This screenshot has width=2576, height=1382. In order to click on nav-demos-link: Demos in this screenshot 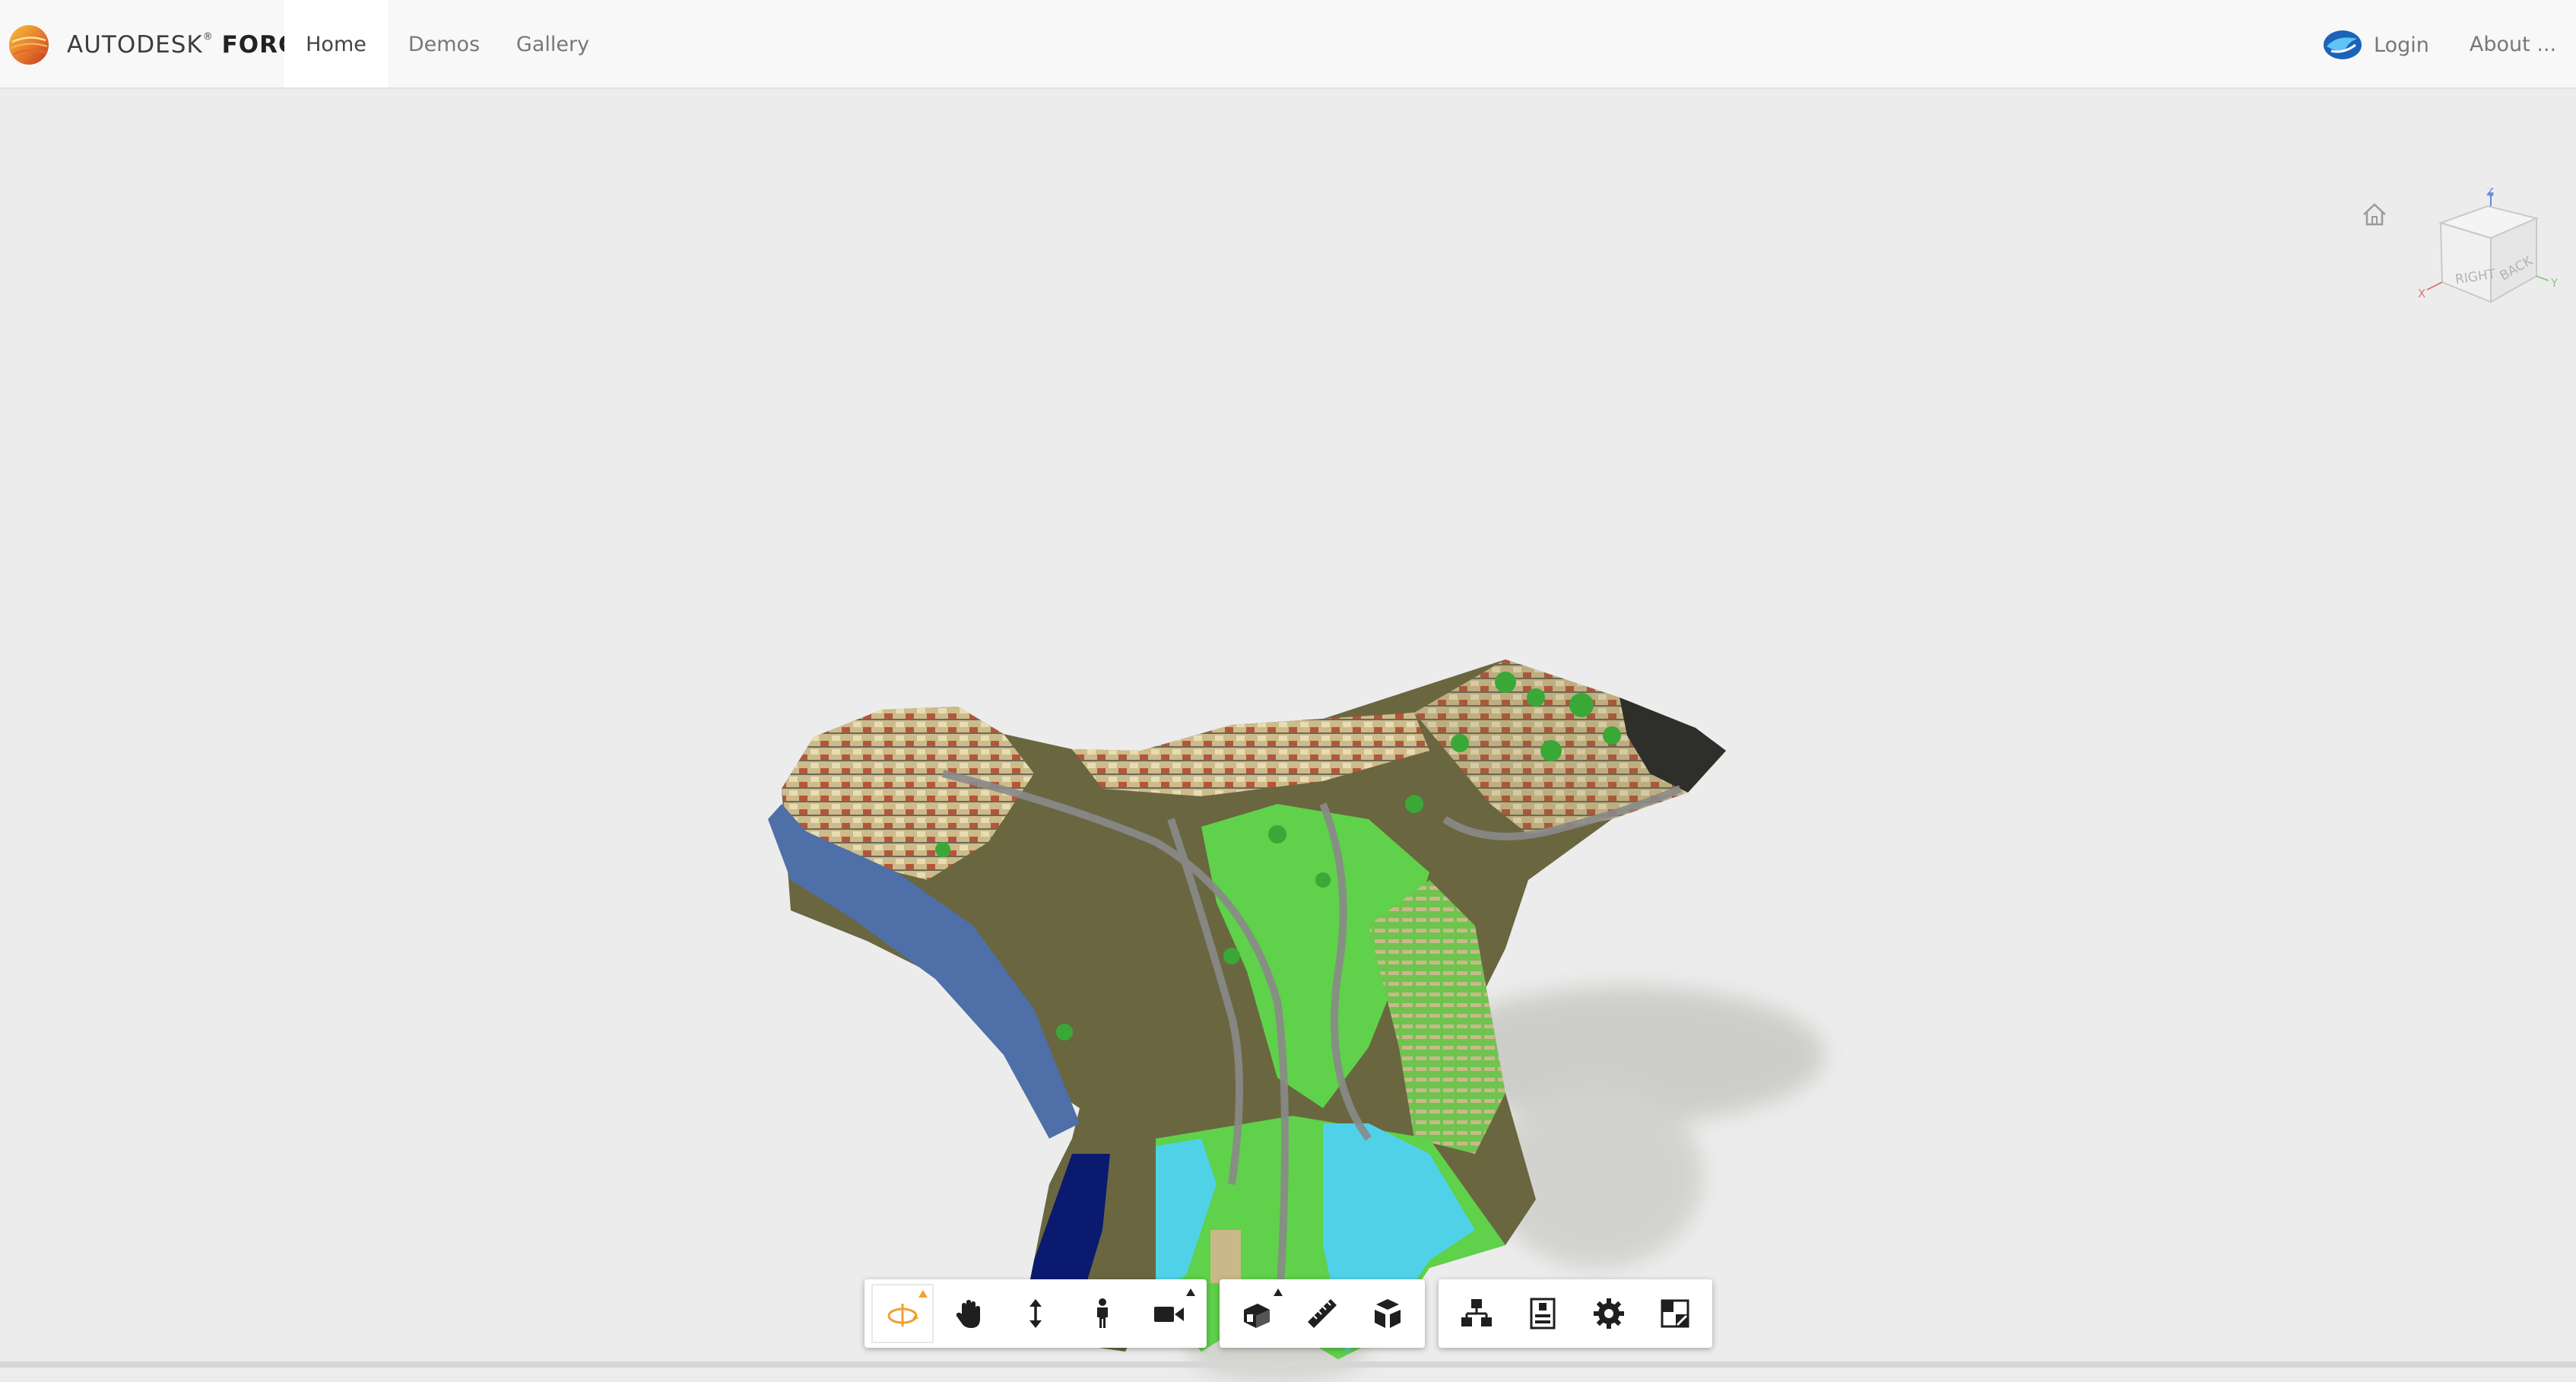, I will do `click(444, 43)`.